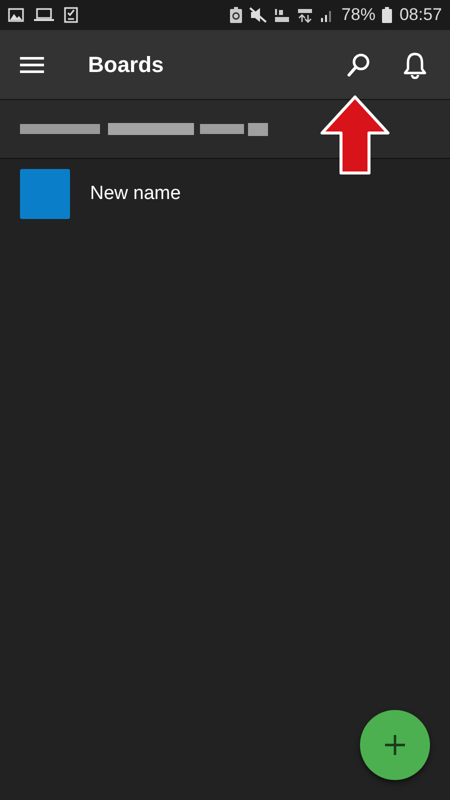  Describe the element at coordinates (305, 15) in the screenshot. I see `data-arrows-icon` at that location.